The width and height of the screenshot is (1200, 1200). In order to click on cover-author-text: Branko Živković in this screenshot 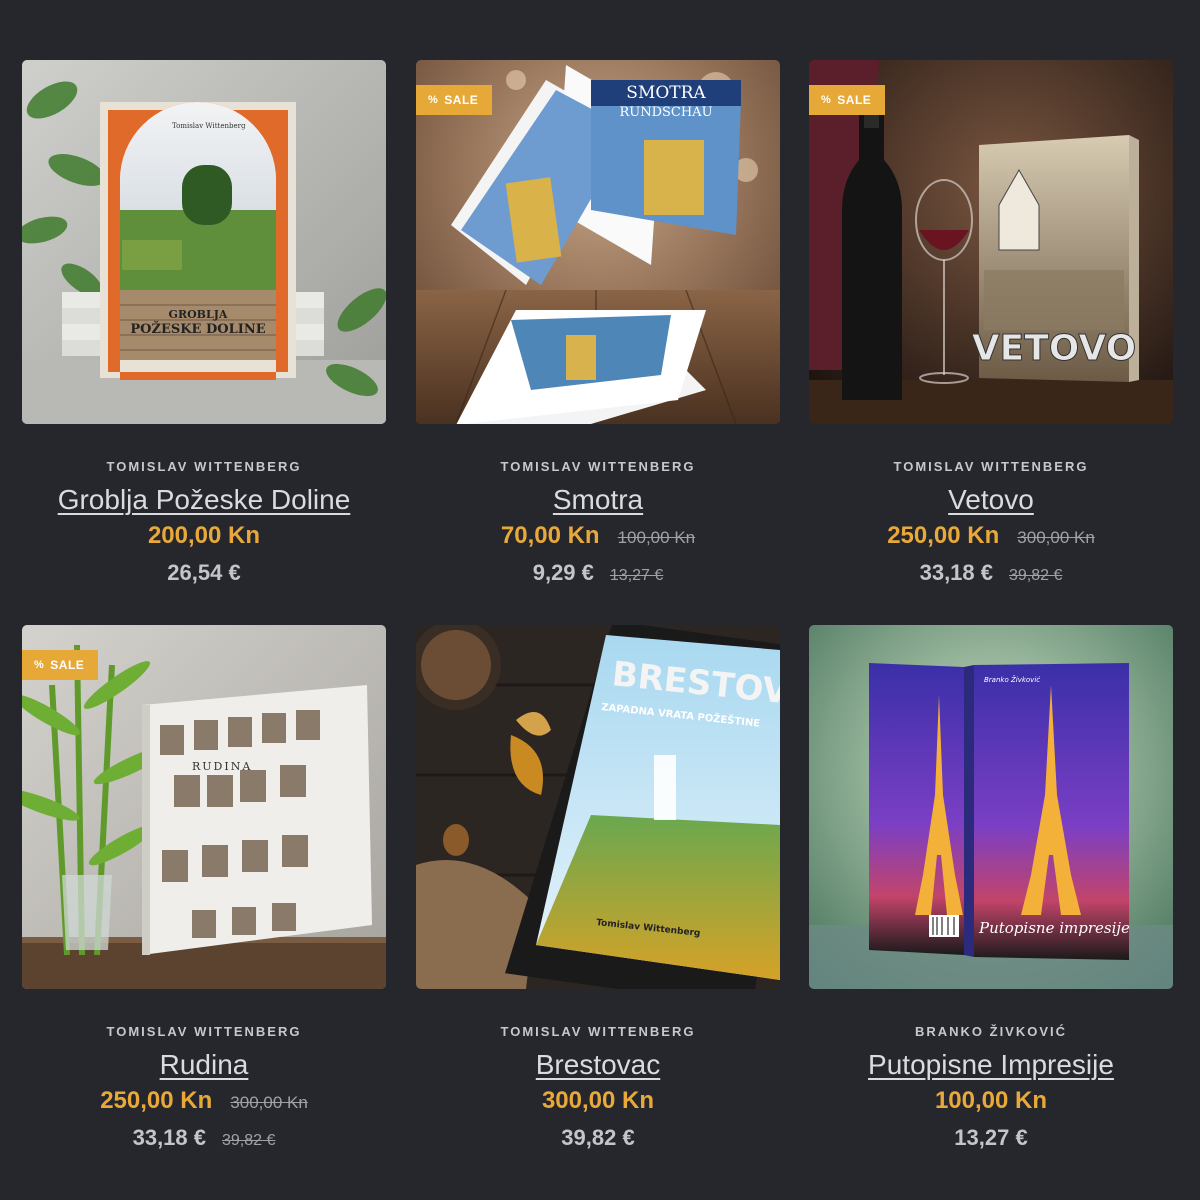, I will do `click(1012, 679)`.